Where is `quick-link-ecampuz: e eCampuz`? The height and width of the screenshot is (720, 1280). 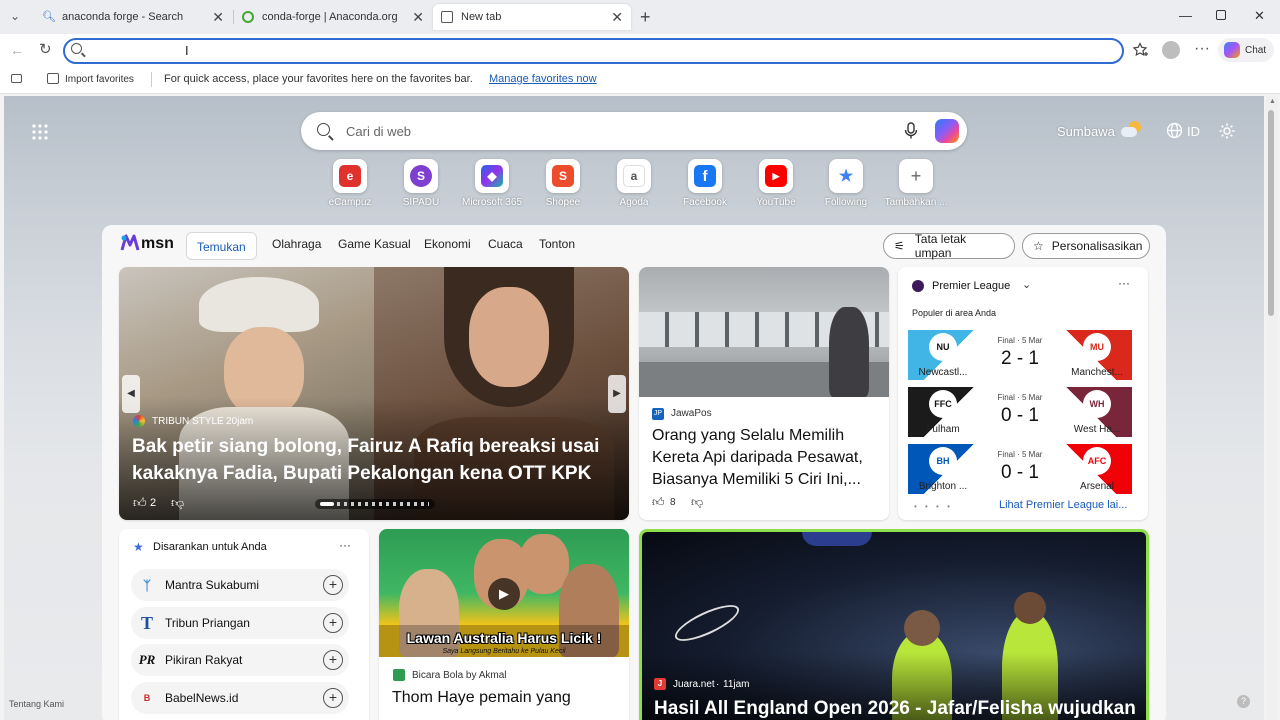
quick-link-ecampuz: e eCampuz is located at coordinates (350, 183).